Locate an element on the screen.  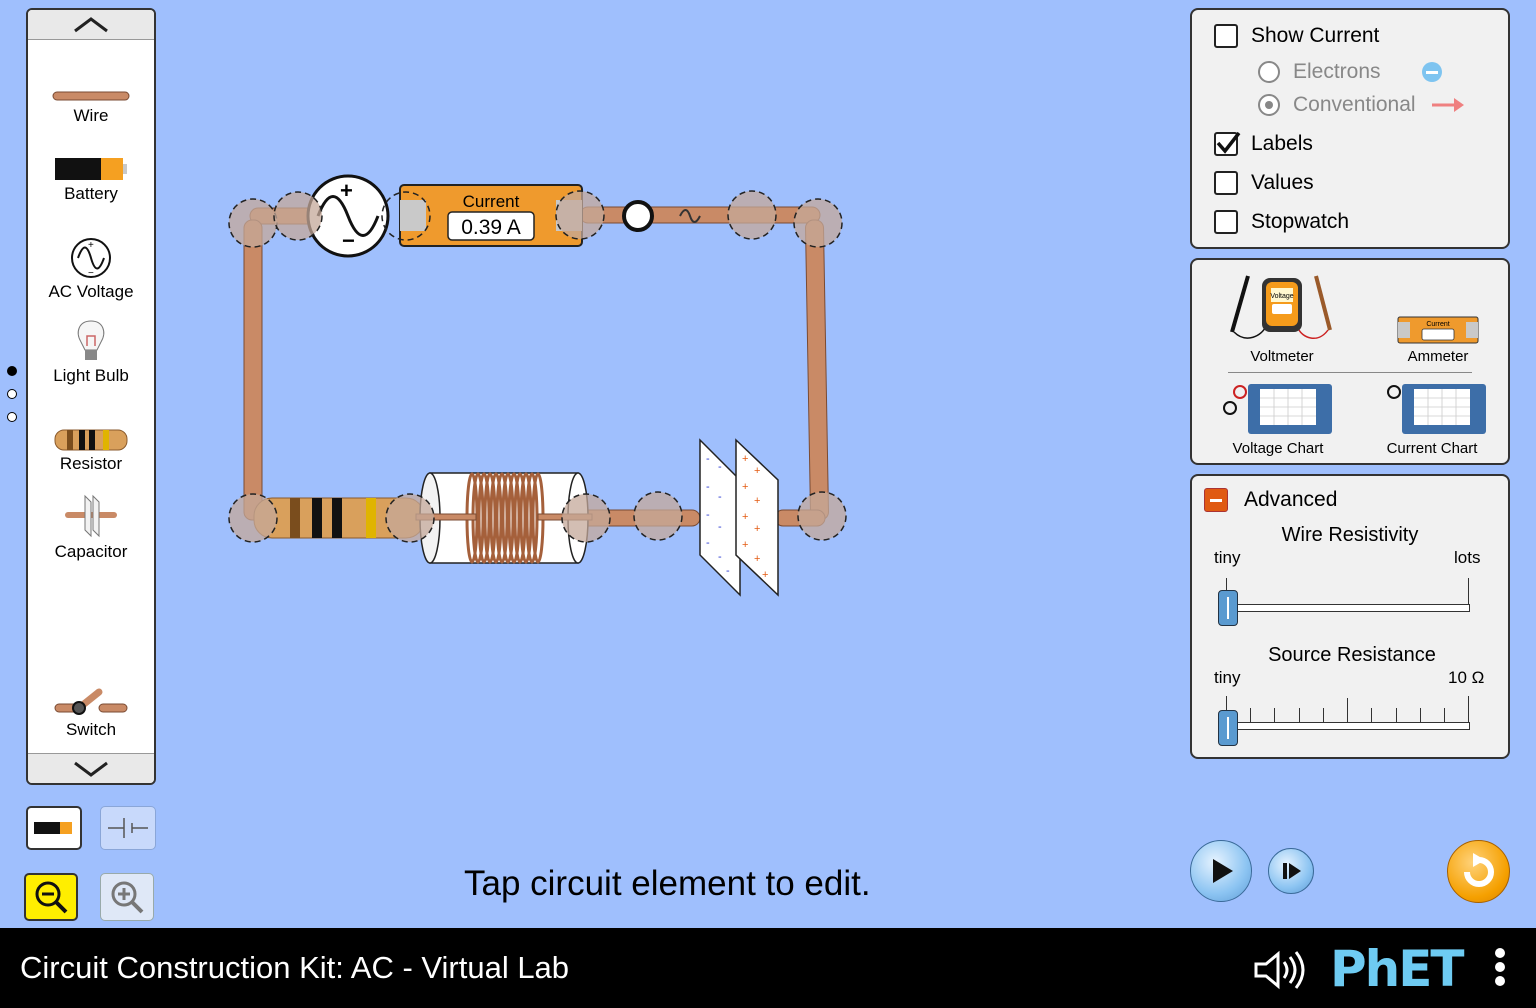
carousel-down-button is located at coordinates (91, 768).